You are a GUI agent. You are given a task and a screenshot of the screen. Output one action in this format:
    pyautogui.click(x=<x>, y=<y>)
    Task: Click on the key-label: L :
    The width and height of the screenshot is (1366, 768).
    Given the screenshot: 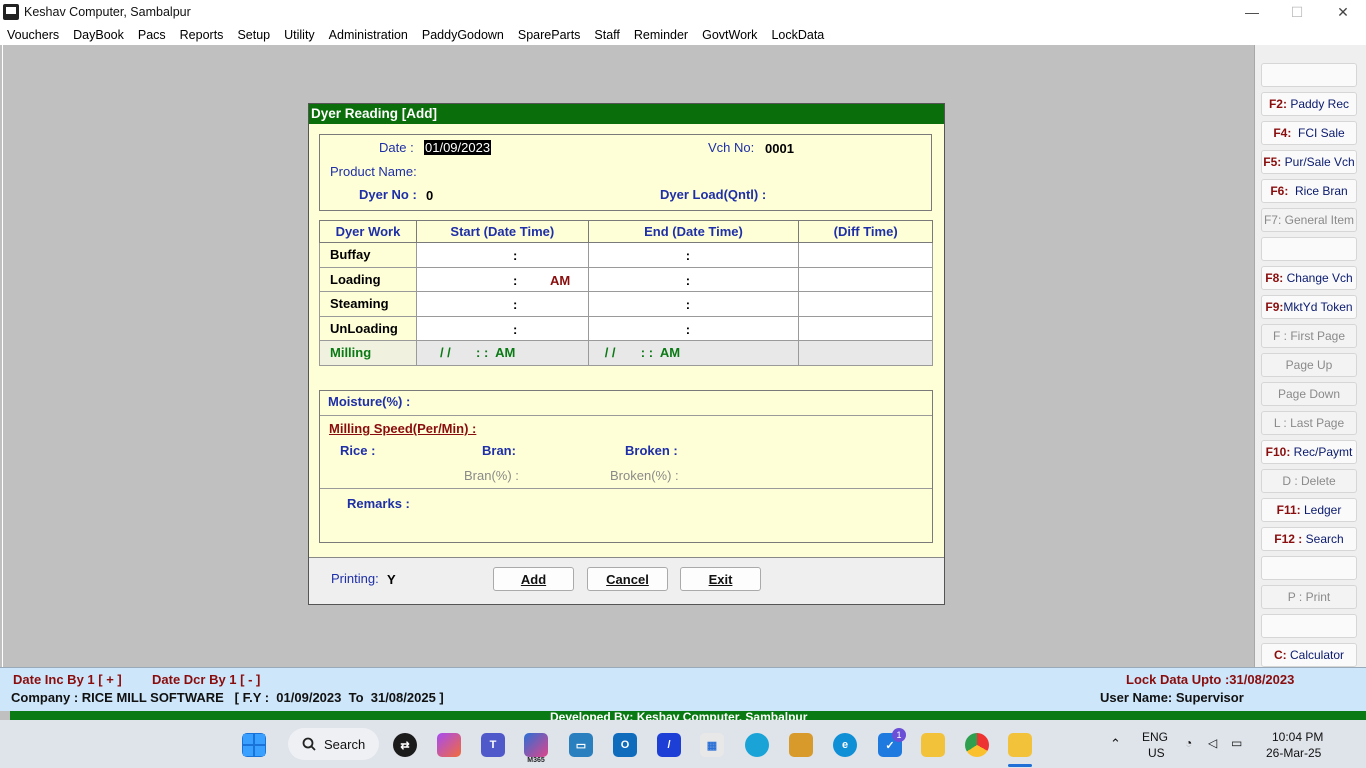 What is the action you would take?
    pyautogui.click(x=1280, y=423)
    